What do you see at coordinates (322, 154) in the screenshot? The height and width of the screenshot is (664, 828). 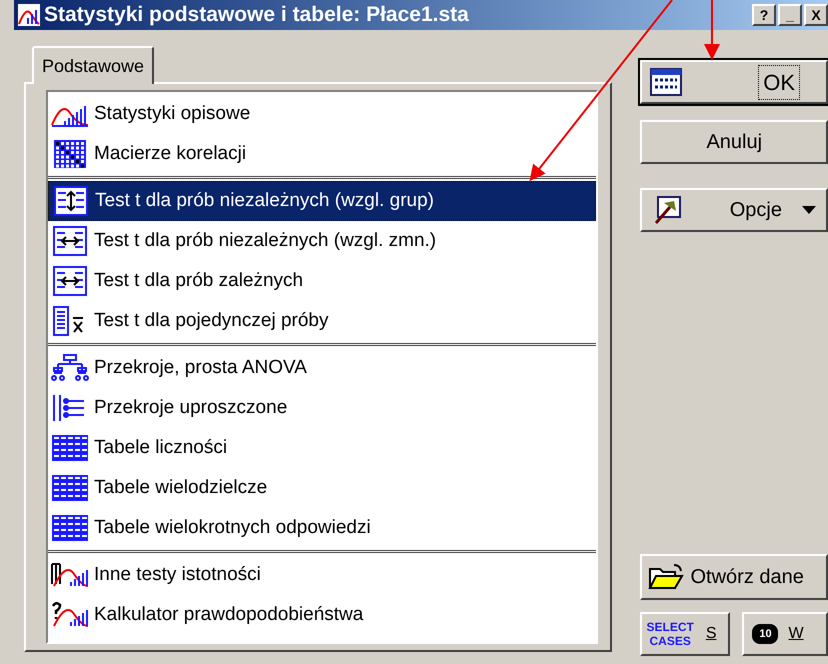 I see `list-item: Macierze korelacji` at bounding box center [322, 154].